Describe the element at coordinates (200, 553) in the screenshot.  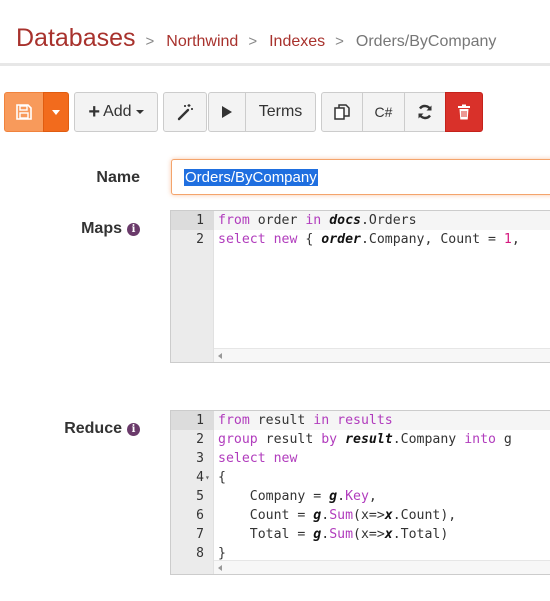
I see `line-number: 8` at that location.